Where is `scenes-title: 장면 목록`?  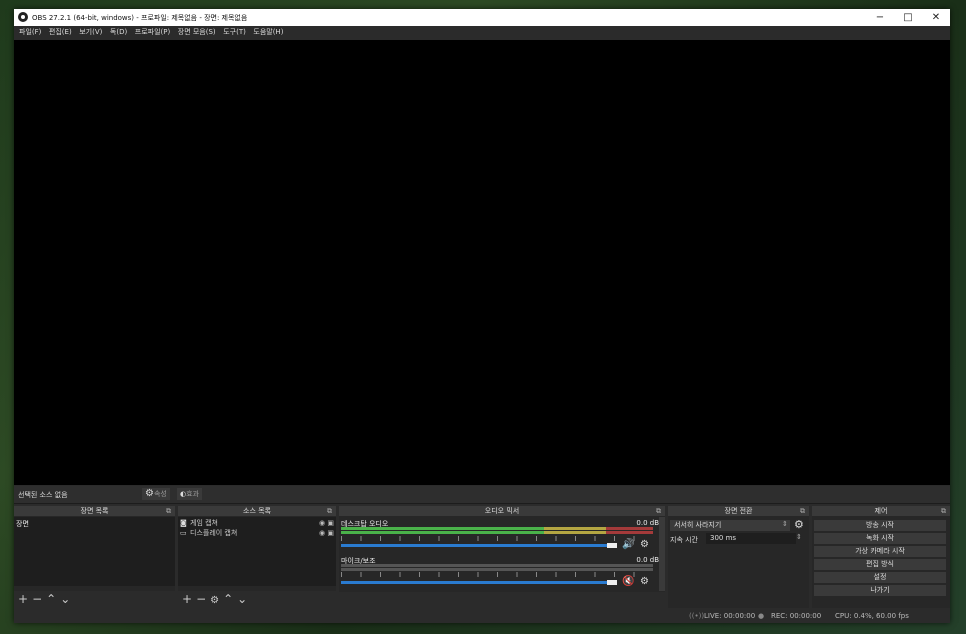
scenes-title: 장면 목록 is located at coordinates (94, 511).